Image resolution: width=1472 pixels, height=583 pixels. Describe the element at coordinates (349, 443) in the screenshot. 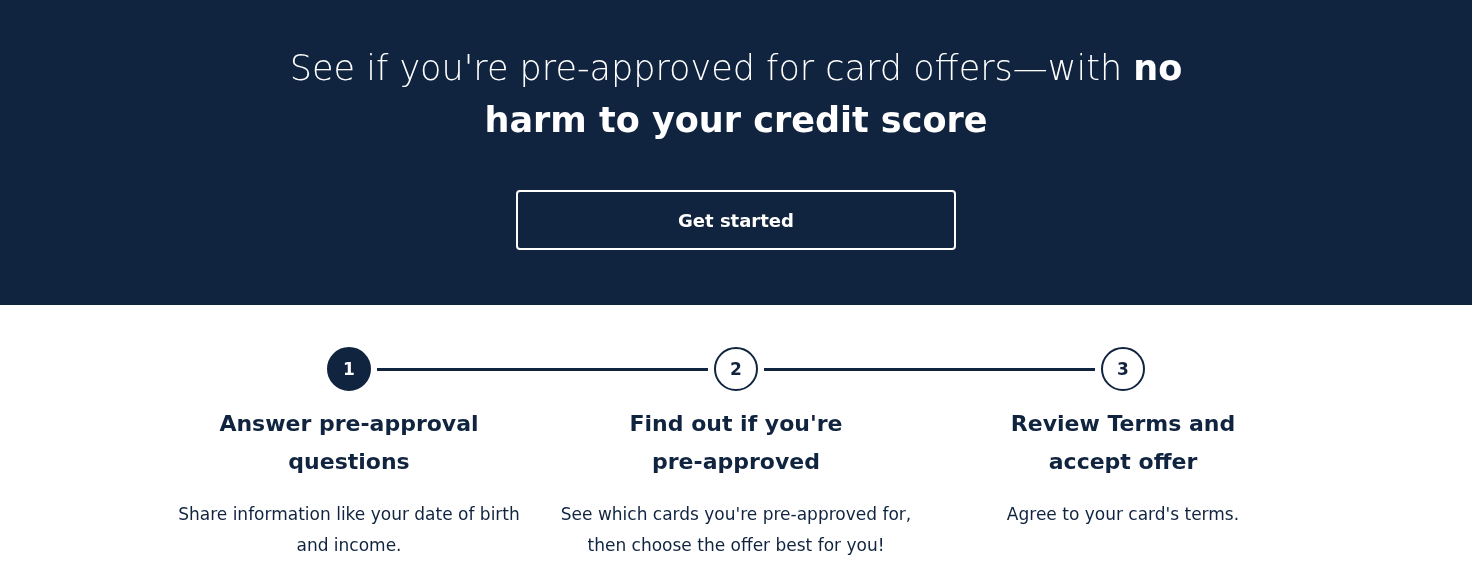

I see `step-title: Answer pre-approval questions` at that location.